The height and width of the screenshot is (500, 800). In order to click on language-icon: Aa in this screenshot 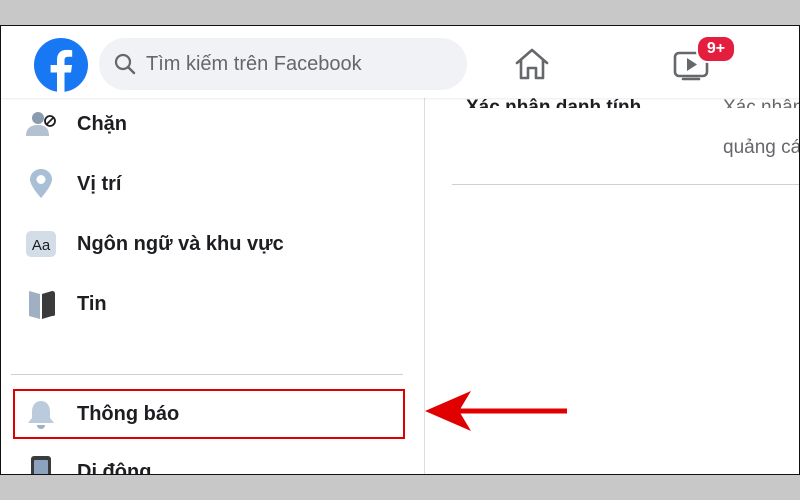, I will do `click(41, 244)`.